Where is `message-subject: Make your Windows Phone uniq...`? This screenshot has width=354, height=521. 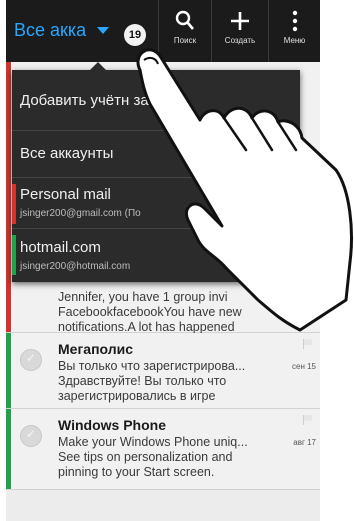
message-subject: Make your Windows Phone uniq... is located at coordinates (153, 442).